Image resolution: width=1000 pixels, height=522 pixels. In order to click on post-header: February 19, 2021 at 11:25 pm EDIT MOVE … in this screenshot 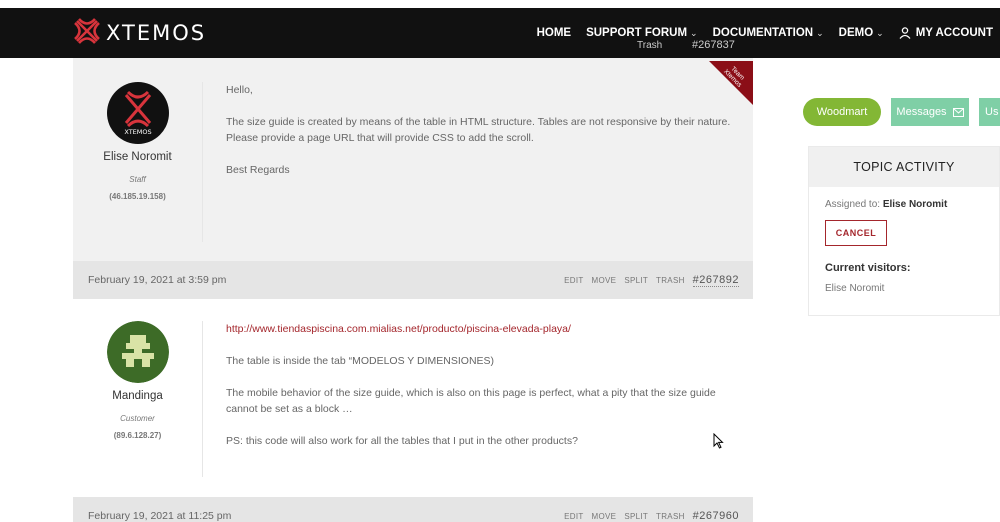, I will do `click(413, 509)`.